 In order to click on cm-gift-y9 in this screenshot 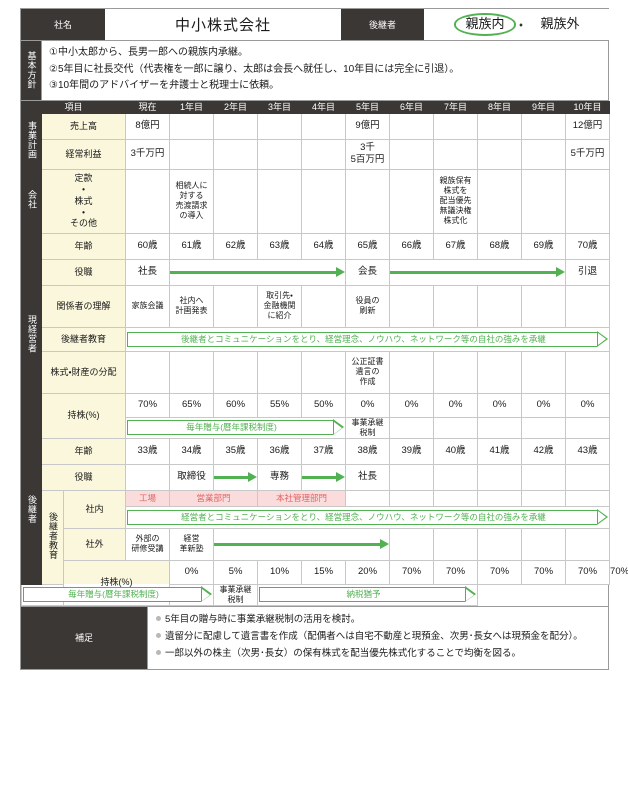, I will do `click(544, 427)`.